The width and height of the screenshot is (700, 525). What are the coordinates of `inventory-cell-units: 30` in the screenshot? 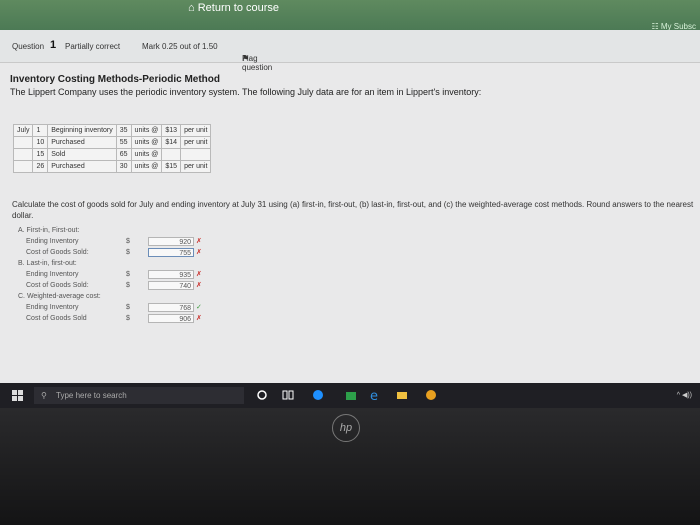 It's located at (123, 166).